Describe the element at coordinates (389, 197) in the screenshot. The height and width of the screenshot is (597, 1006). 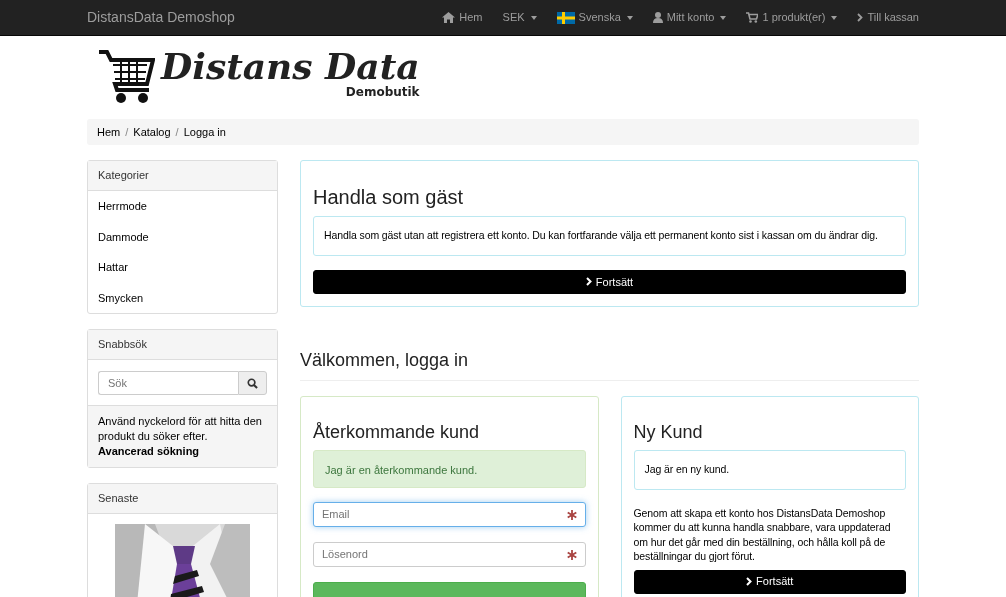
I see `card-title: Handla som gäst` at that location.